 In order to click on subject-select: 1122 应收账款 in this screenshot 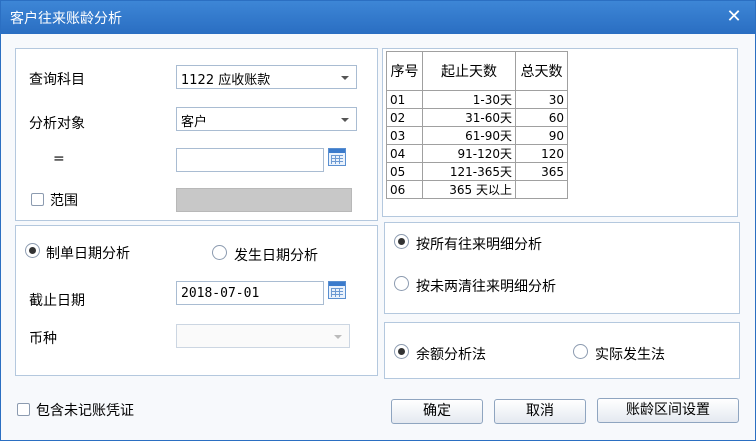, I will do `click(266, 77)`.